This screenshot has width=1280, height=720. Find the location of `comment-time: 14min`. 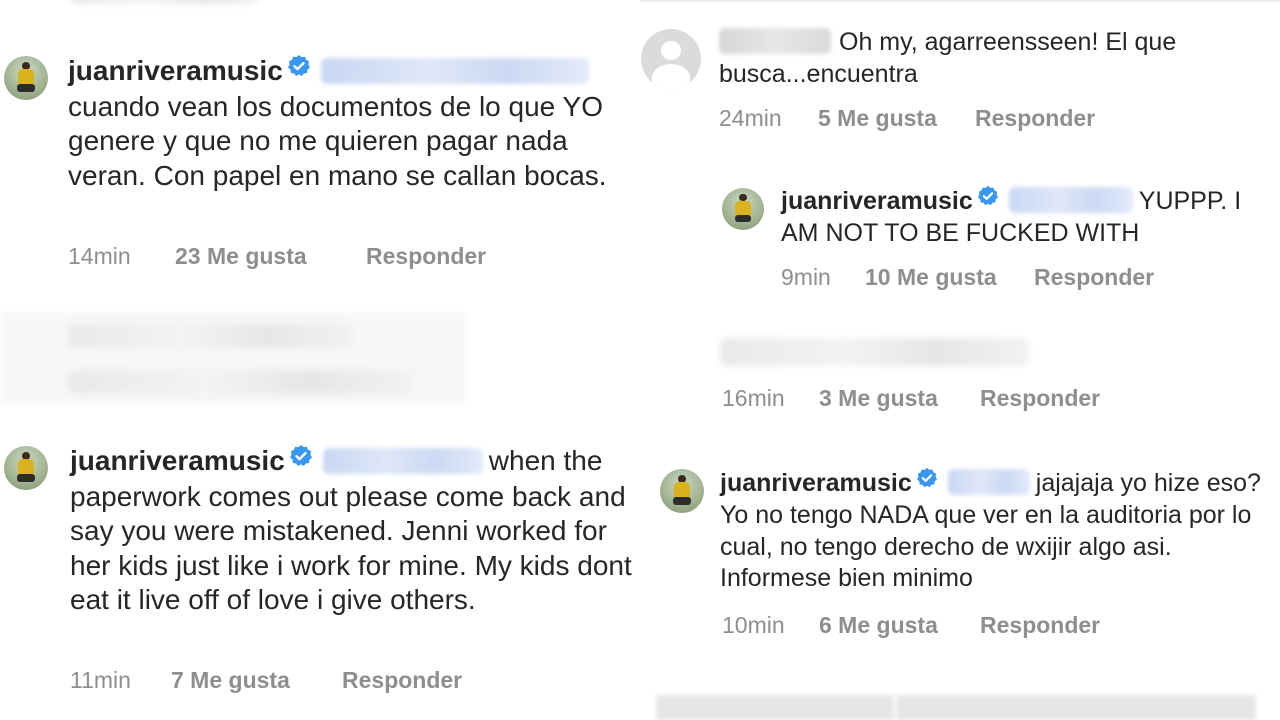

comment-time: 14min is located at coordinates (99, 256).